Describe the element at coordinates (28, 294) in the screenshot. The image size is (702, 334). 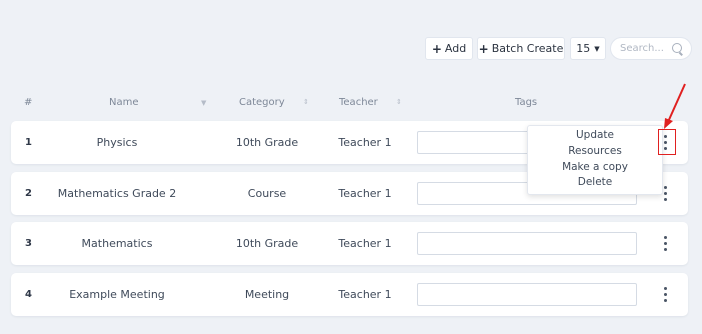
I see `row-number: 4` at that location.